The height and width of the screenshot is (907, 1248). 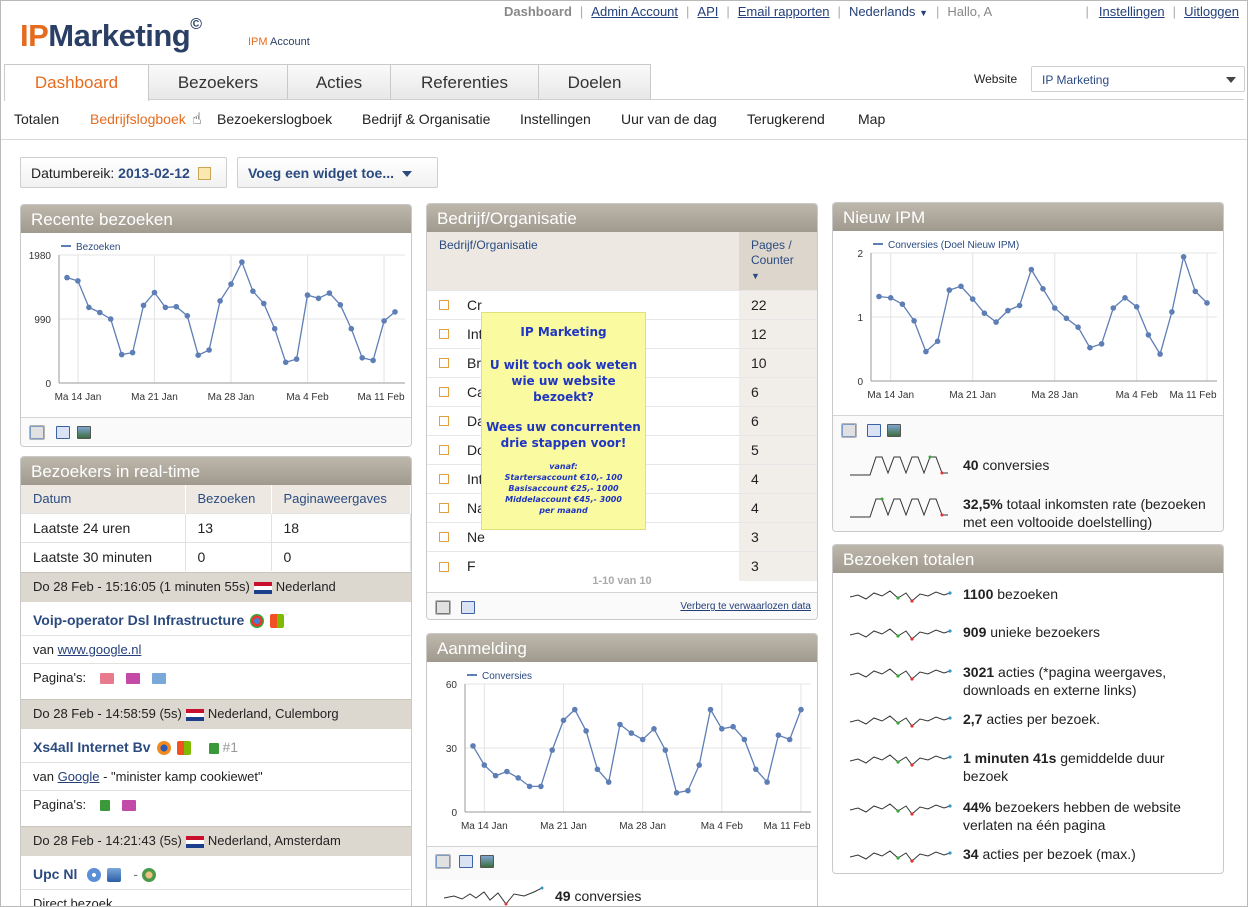 I want to click on website-select: IP Marketing, so click(x=1138, y=79).